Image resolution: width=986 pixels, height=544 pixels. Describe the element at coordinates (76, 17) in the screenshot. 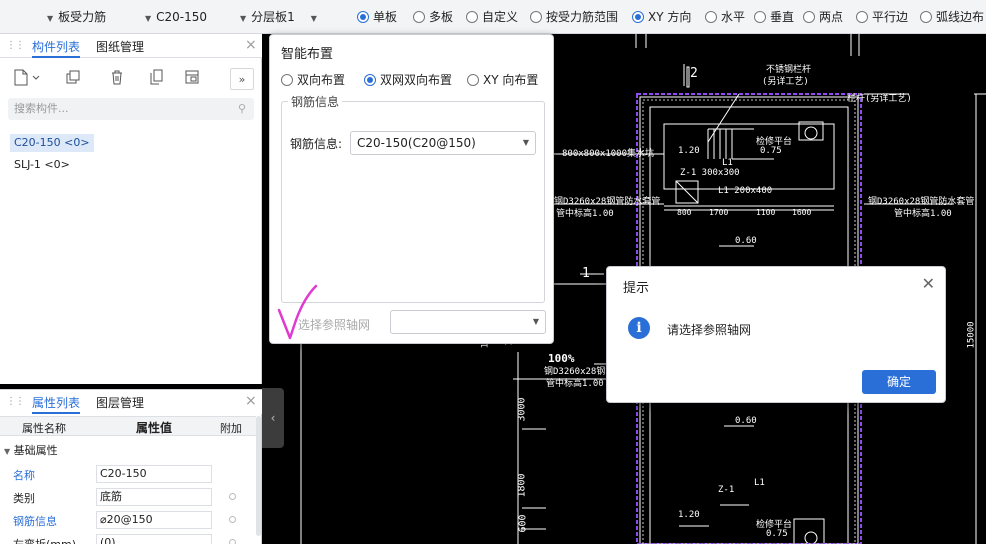

I see `category-dropdown: ▼ 板受力筋` at that location.